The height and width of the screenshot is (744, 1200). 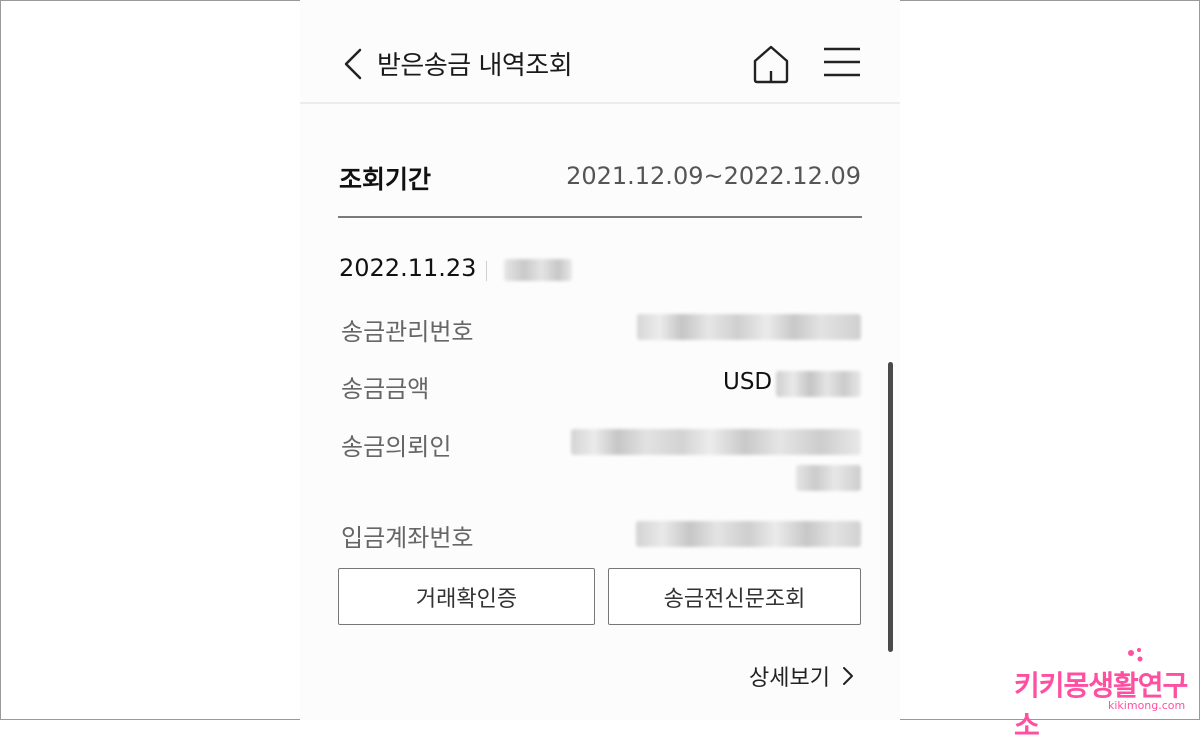 I want to click on period-value: 2021.12.09~2022.12.09, so click(x=713, y=176).